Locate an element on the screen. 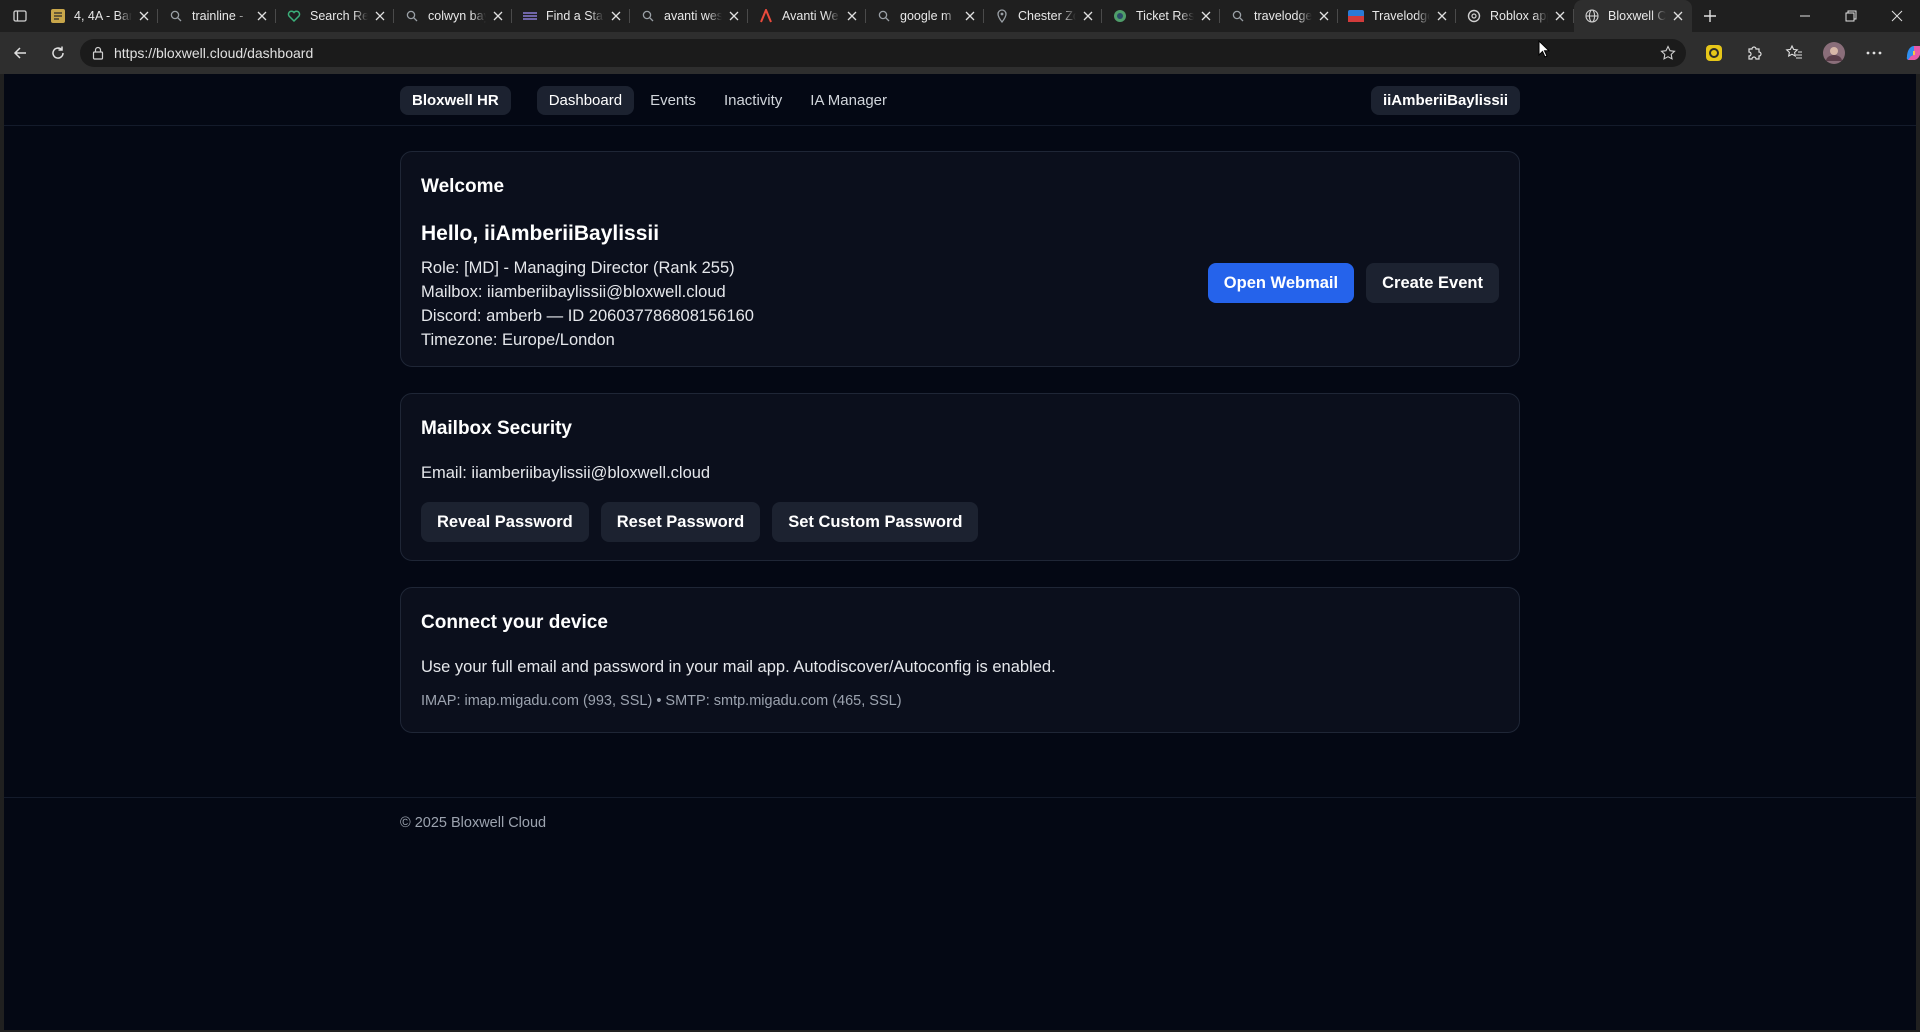 The image size is (1920, 1032). doc-icon is located at coordinates (58, 16).